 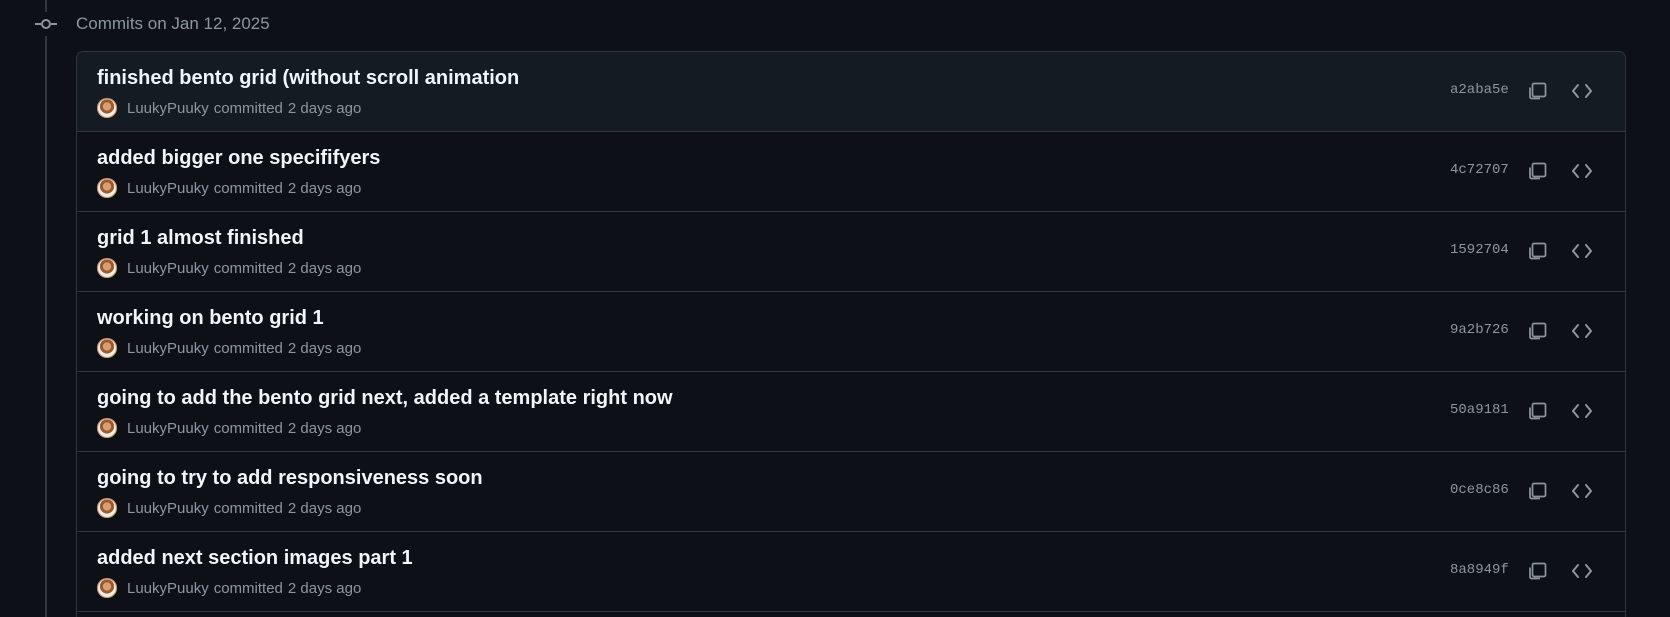 I want to click on timeline-line, so click(x=46, y=308).